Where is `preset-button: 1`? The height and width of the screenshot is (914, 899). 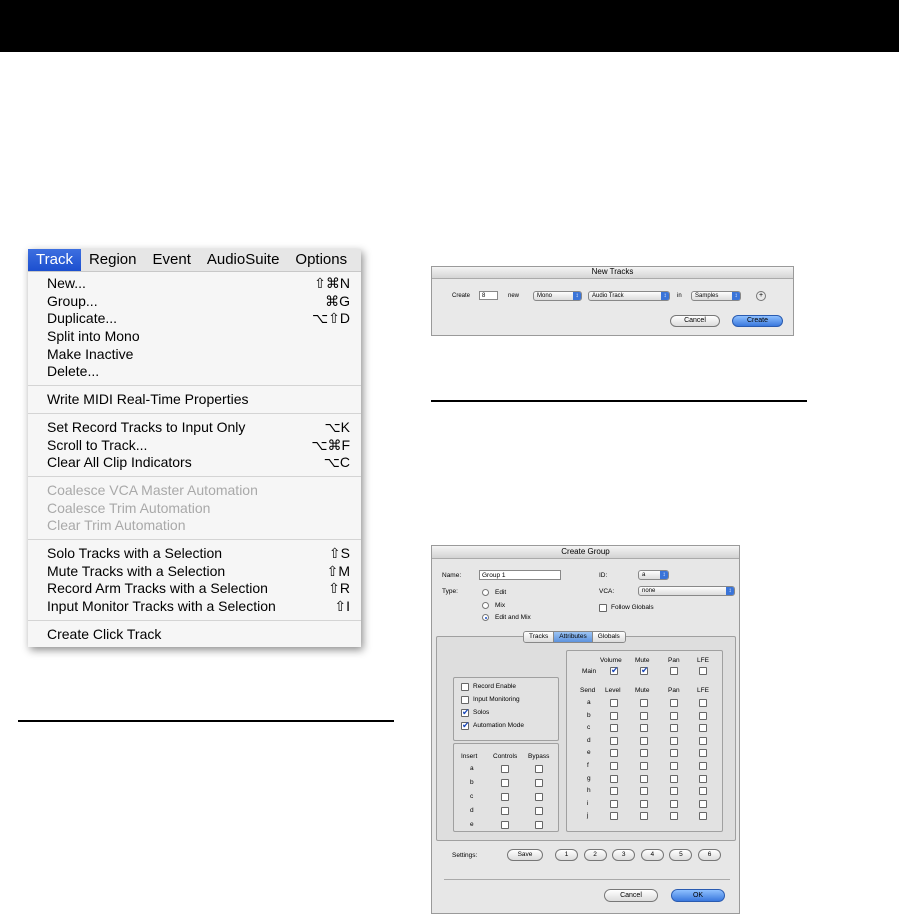
preset-button: 1 is located at coordinates (566, 855).